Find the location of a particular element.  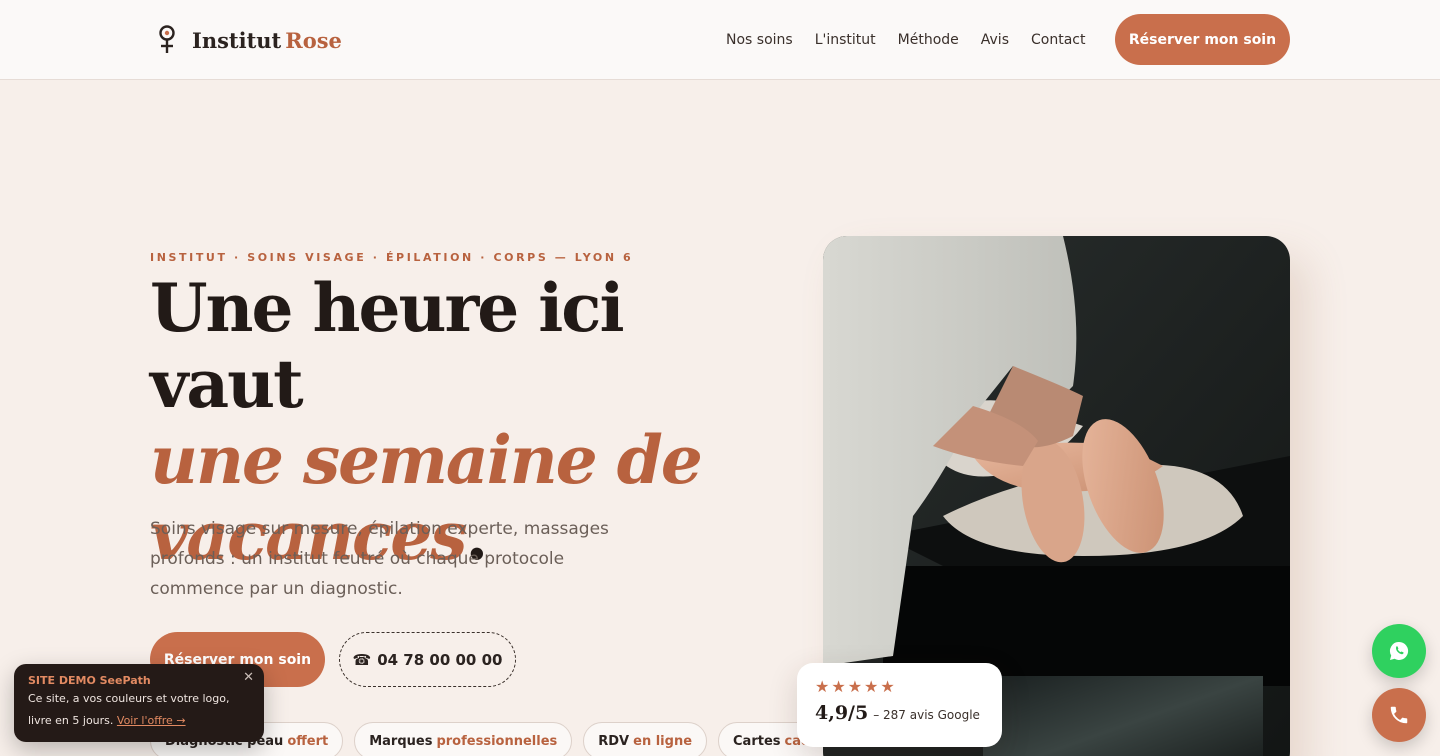

chip-text: Cartes is located at coordinates (757, 741).